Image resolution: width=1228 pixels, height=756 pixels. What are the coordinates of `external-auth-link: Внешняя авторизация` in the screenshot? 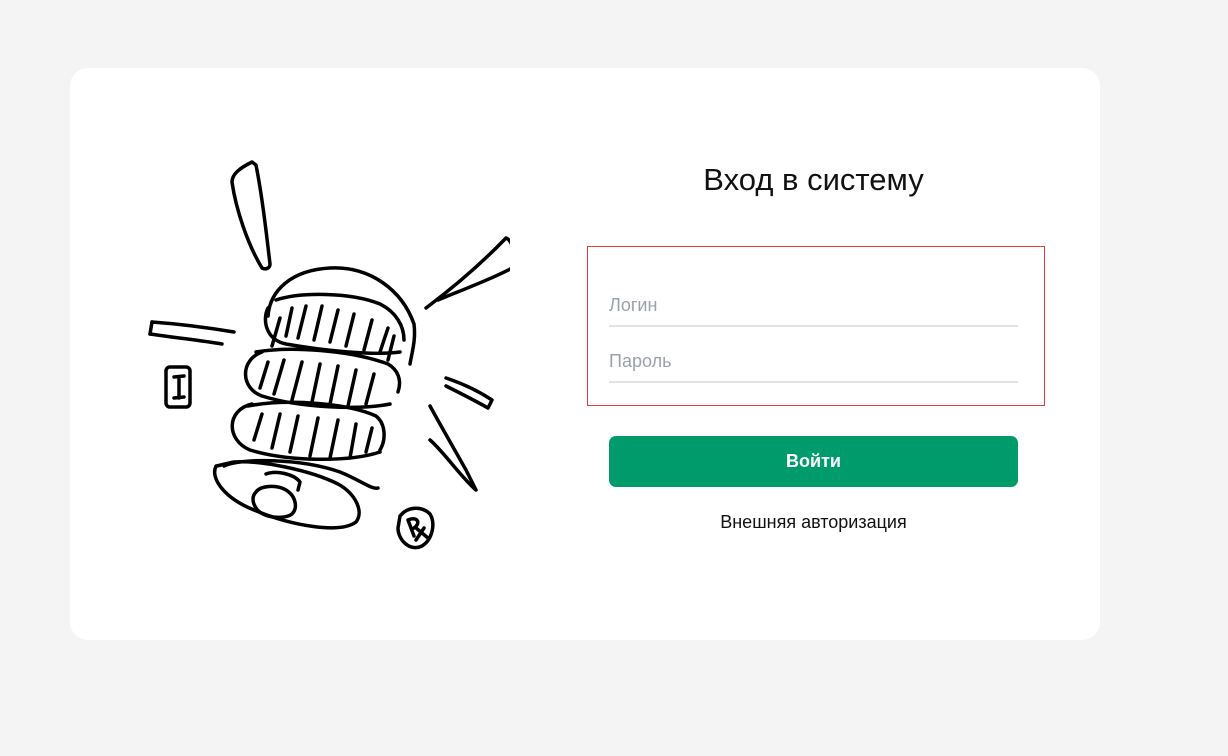 It's located at (813, 522).